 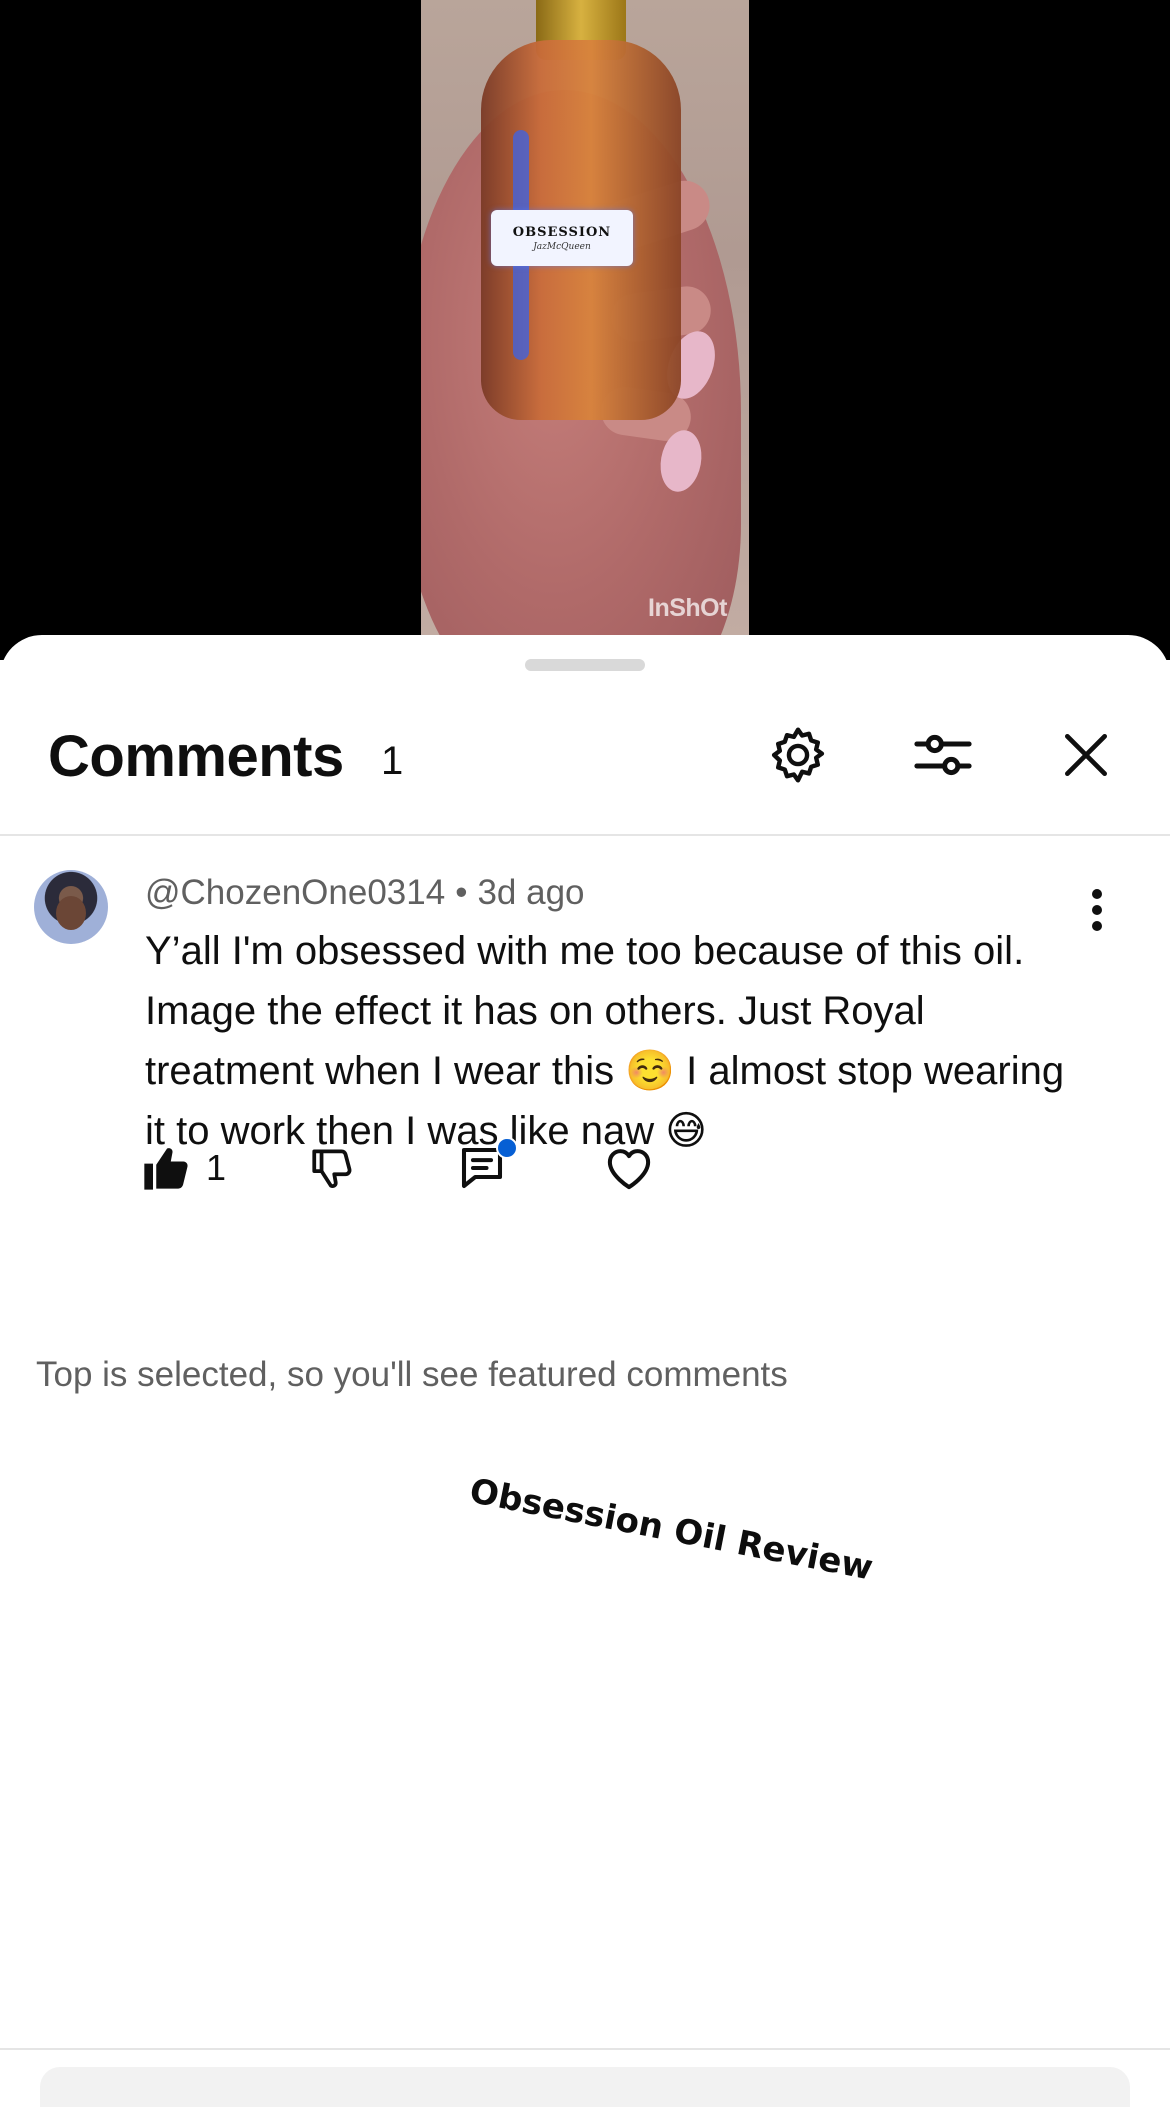 What do you see at coordinates (507, 1148) in the screenshot?
I see `reply-notification-dot` at bounding box center [507, 1148].